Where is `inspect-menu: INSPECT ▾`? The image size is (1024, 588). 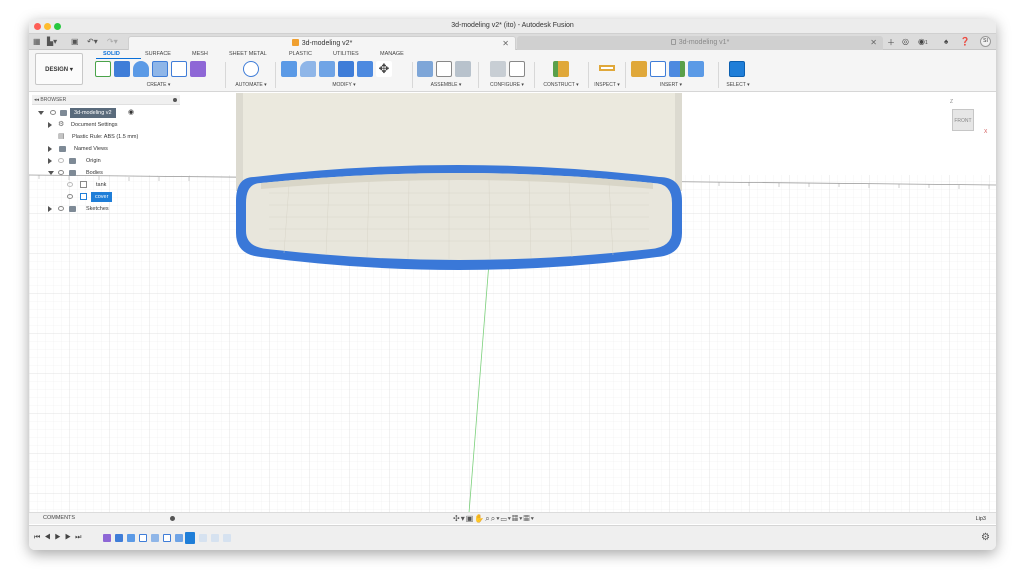
inspect-menu: INSPECT ▾ is located at coordinates (607, 85).